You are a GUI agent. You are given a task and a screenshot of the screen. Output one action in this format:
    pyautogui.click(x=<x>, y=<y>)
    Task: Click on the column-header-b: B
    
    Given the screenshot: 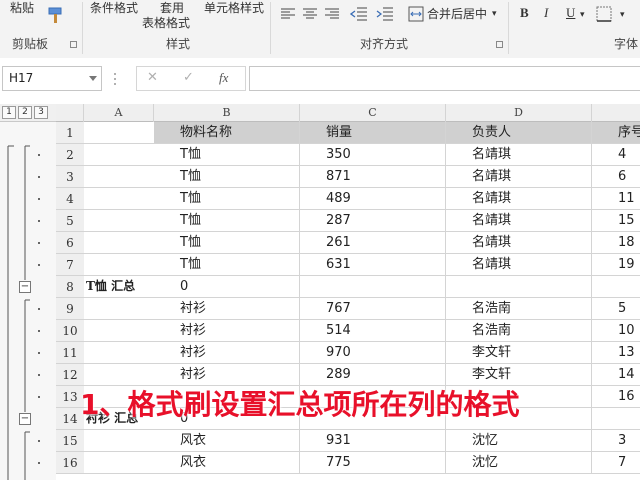 What is the action you would take?
    pyautogui.click(x=227, y=113)
    